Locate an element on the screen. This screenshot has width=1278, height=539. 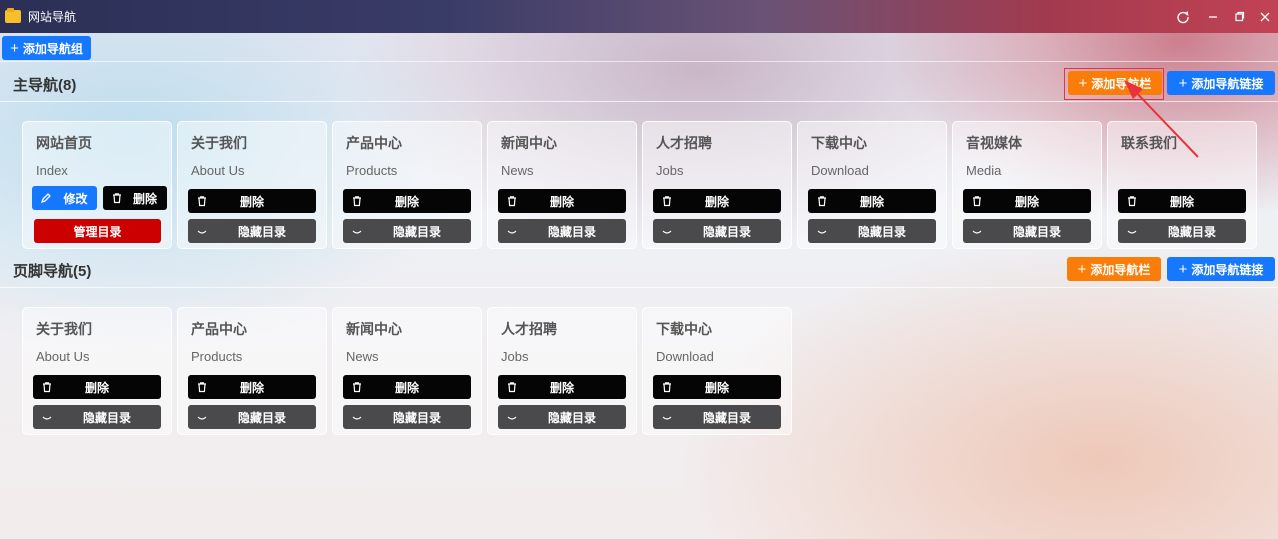
card-name: 音视媒体 is located at coordinates (994, 143).